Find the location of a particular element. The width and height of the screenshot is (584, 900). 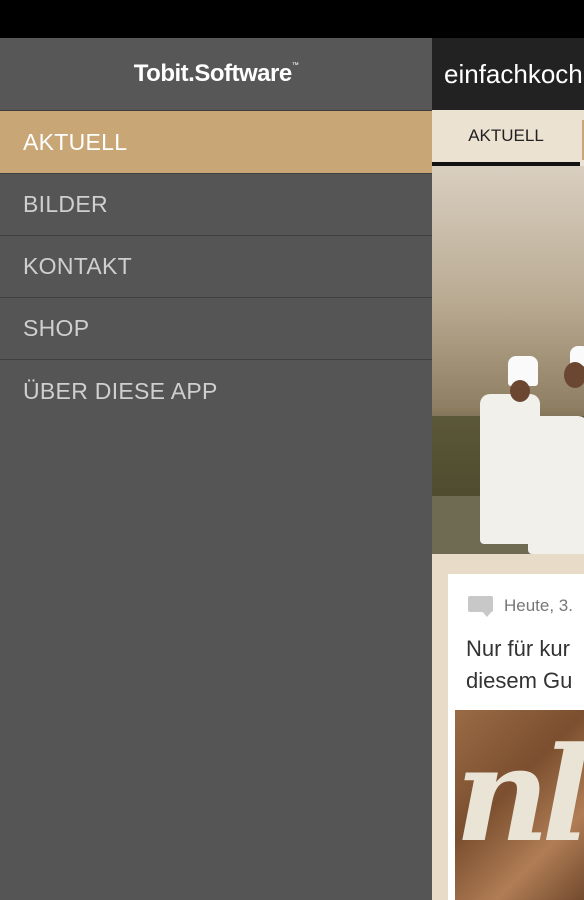

headline-line-2: diesem Gu is located at coordinates (519, 680).